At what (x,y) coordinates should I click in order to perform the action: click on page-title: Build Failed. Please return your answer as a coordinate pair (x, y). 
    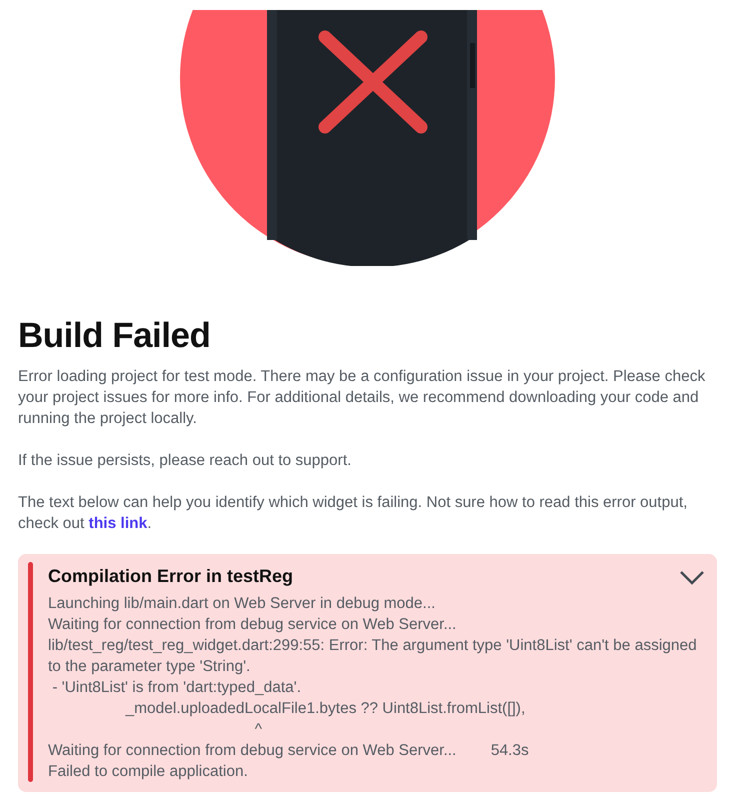
    Looking at the image, I should click on (115, 336).